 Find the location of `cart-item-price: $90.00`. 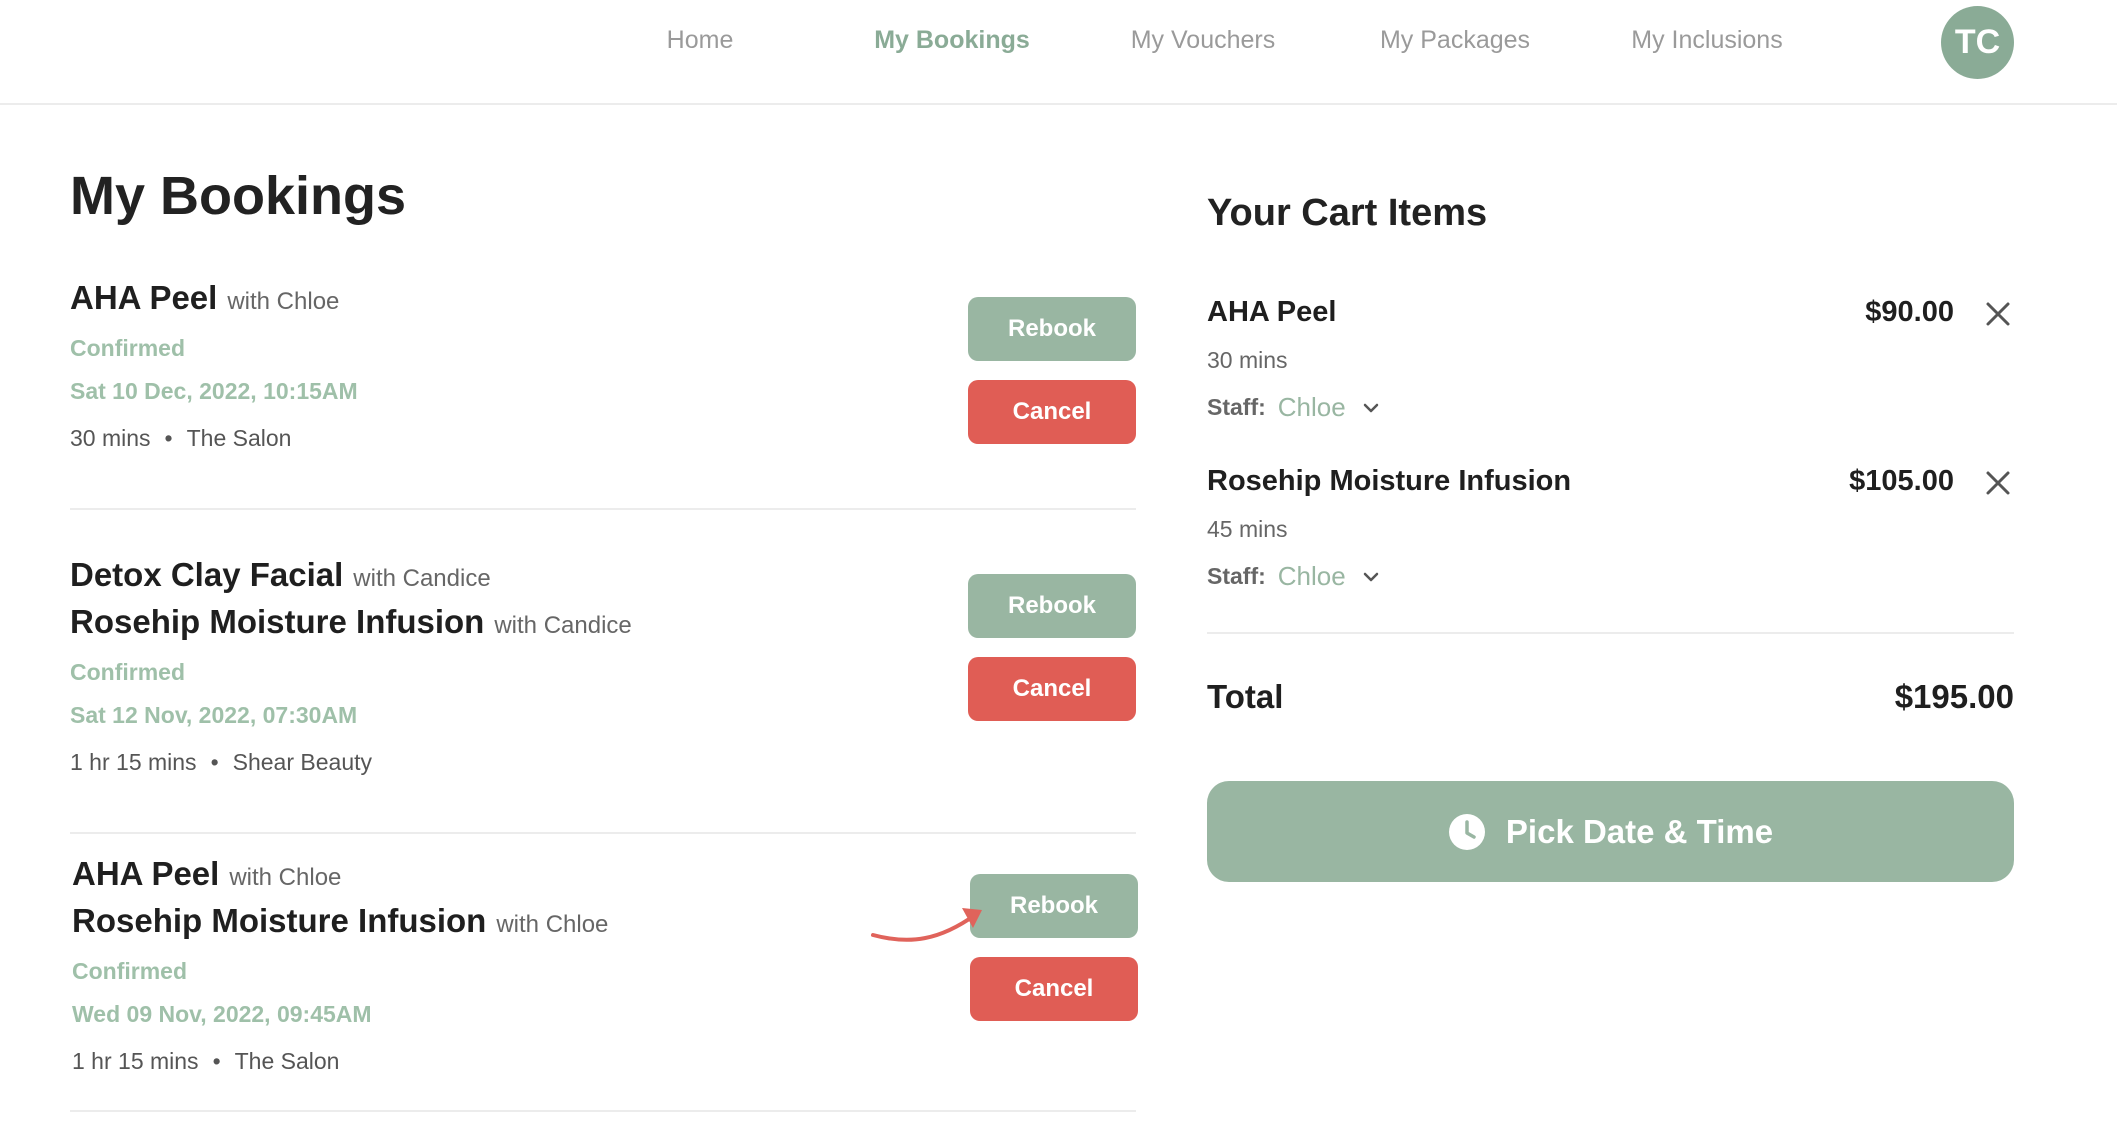

cart-item-price: $90.00 is located at coordinates (1909, 312).